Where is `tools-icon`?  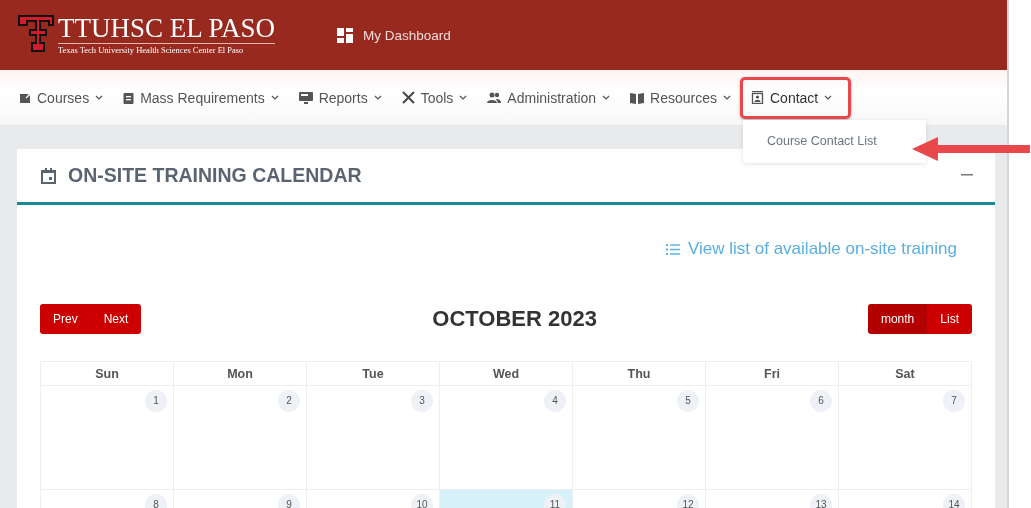
tools-icon is located at coordinates (408, 97).